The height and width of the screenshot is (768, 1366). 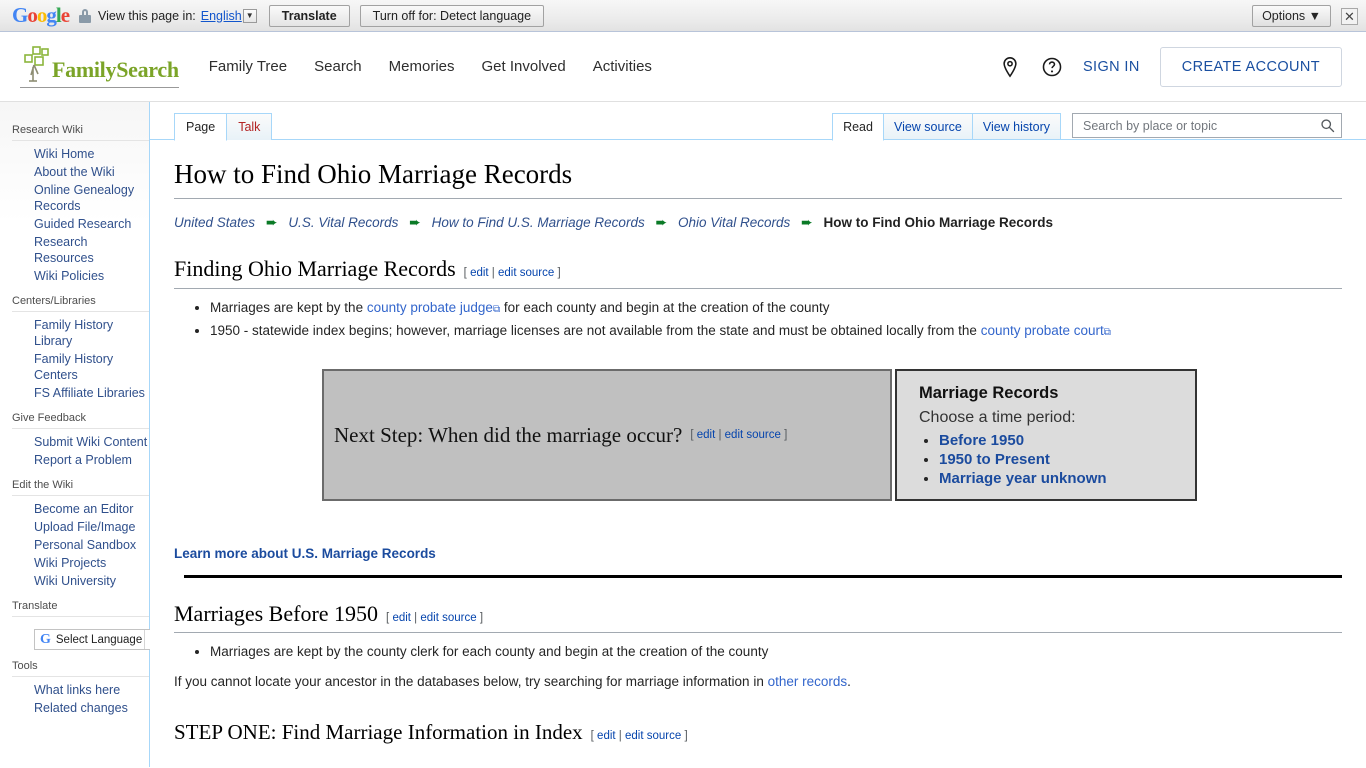 I want to click on map-pin-icon, so click(x=1010, y=67).